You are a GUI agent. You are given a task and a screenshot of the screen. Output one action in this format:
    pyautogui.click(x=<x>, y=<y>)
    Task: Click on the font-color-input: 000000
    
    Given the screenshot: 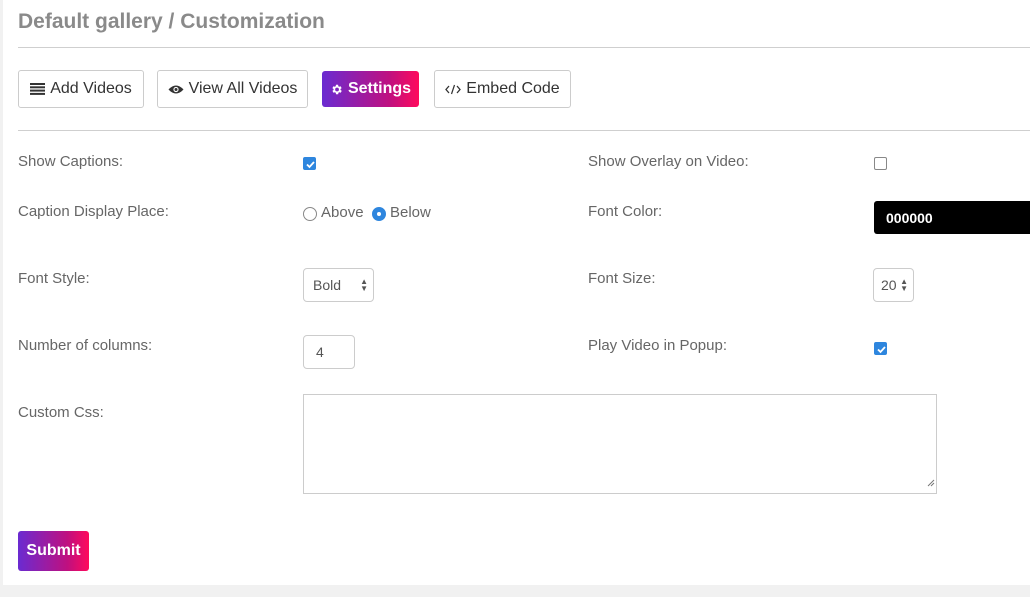 What is the action you would take?
    pyautogui.click(x=952, y=217)
    